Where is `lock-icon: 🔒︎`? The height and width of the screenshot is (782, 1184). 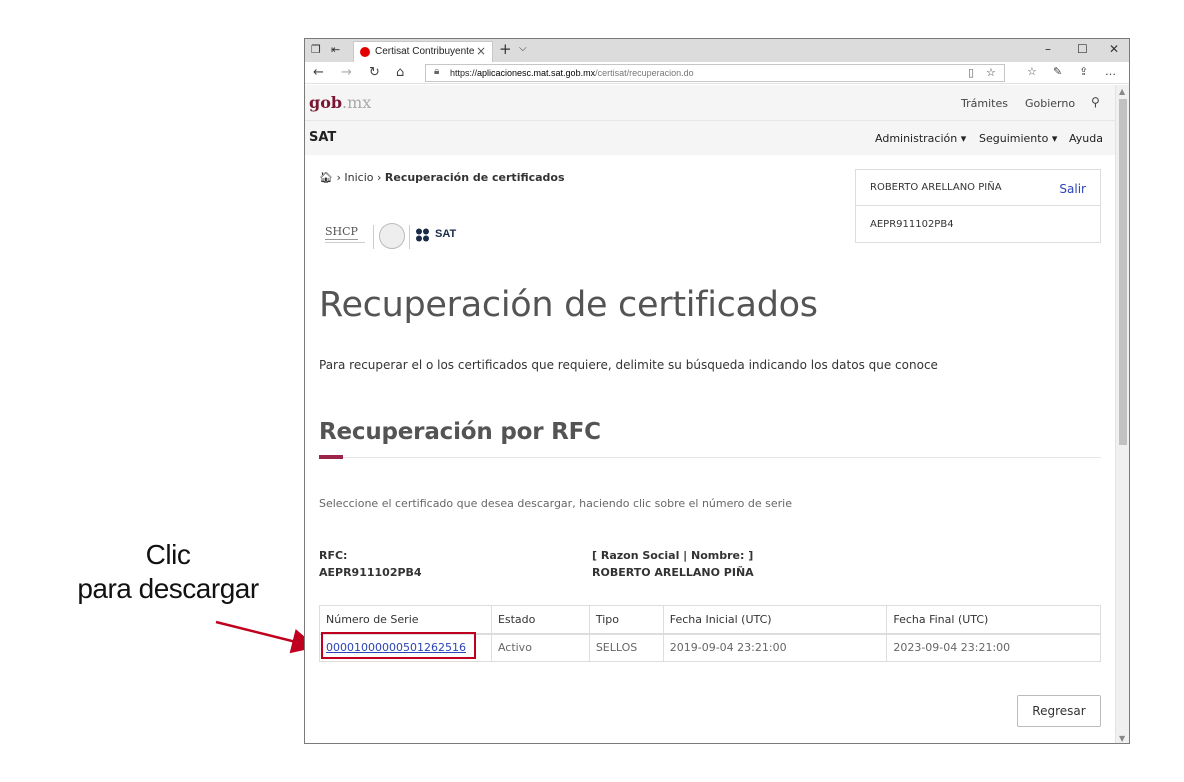 lock-icon: 🔒︎ is located at coordinates (437, 71).